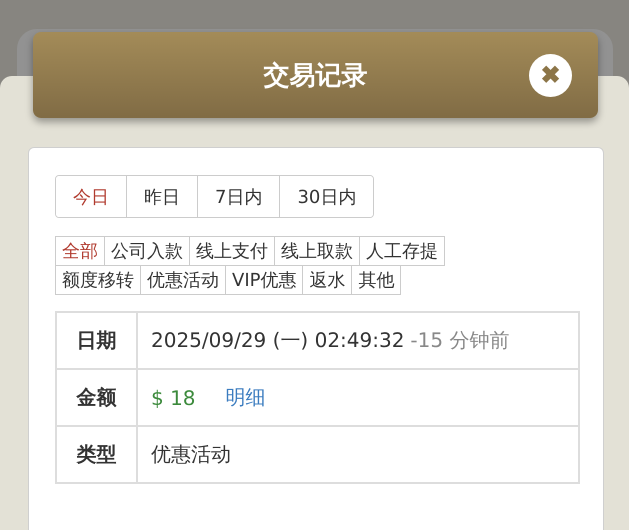 This screenshot has height=530, width=629. Describe the element at coordinates (97, 397) in the screenshot. I see `field-label: 金额` at that location.